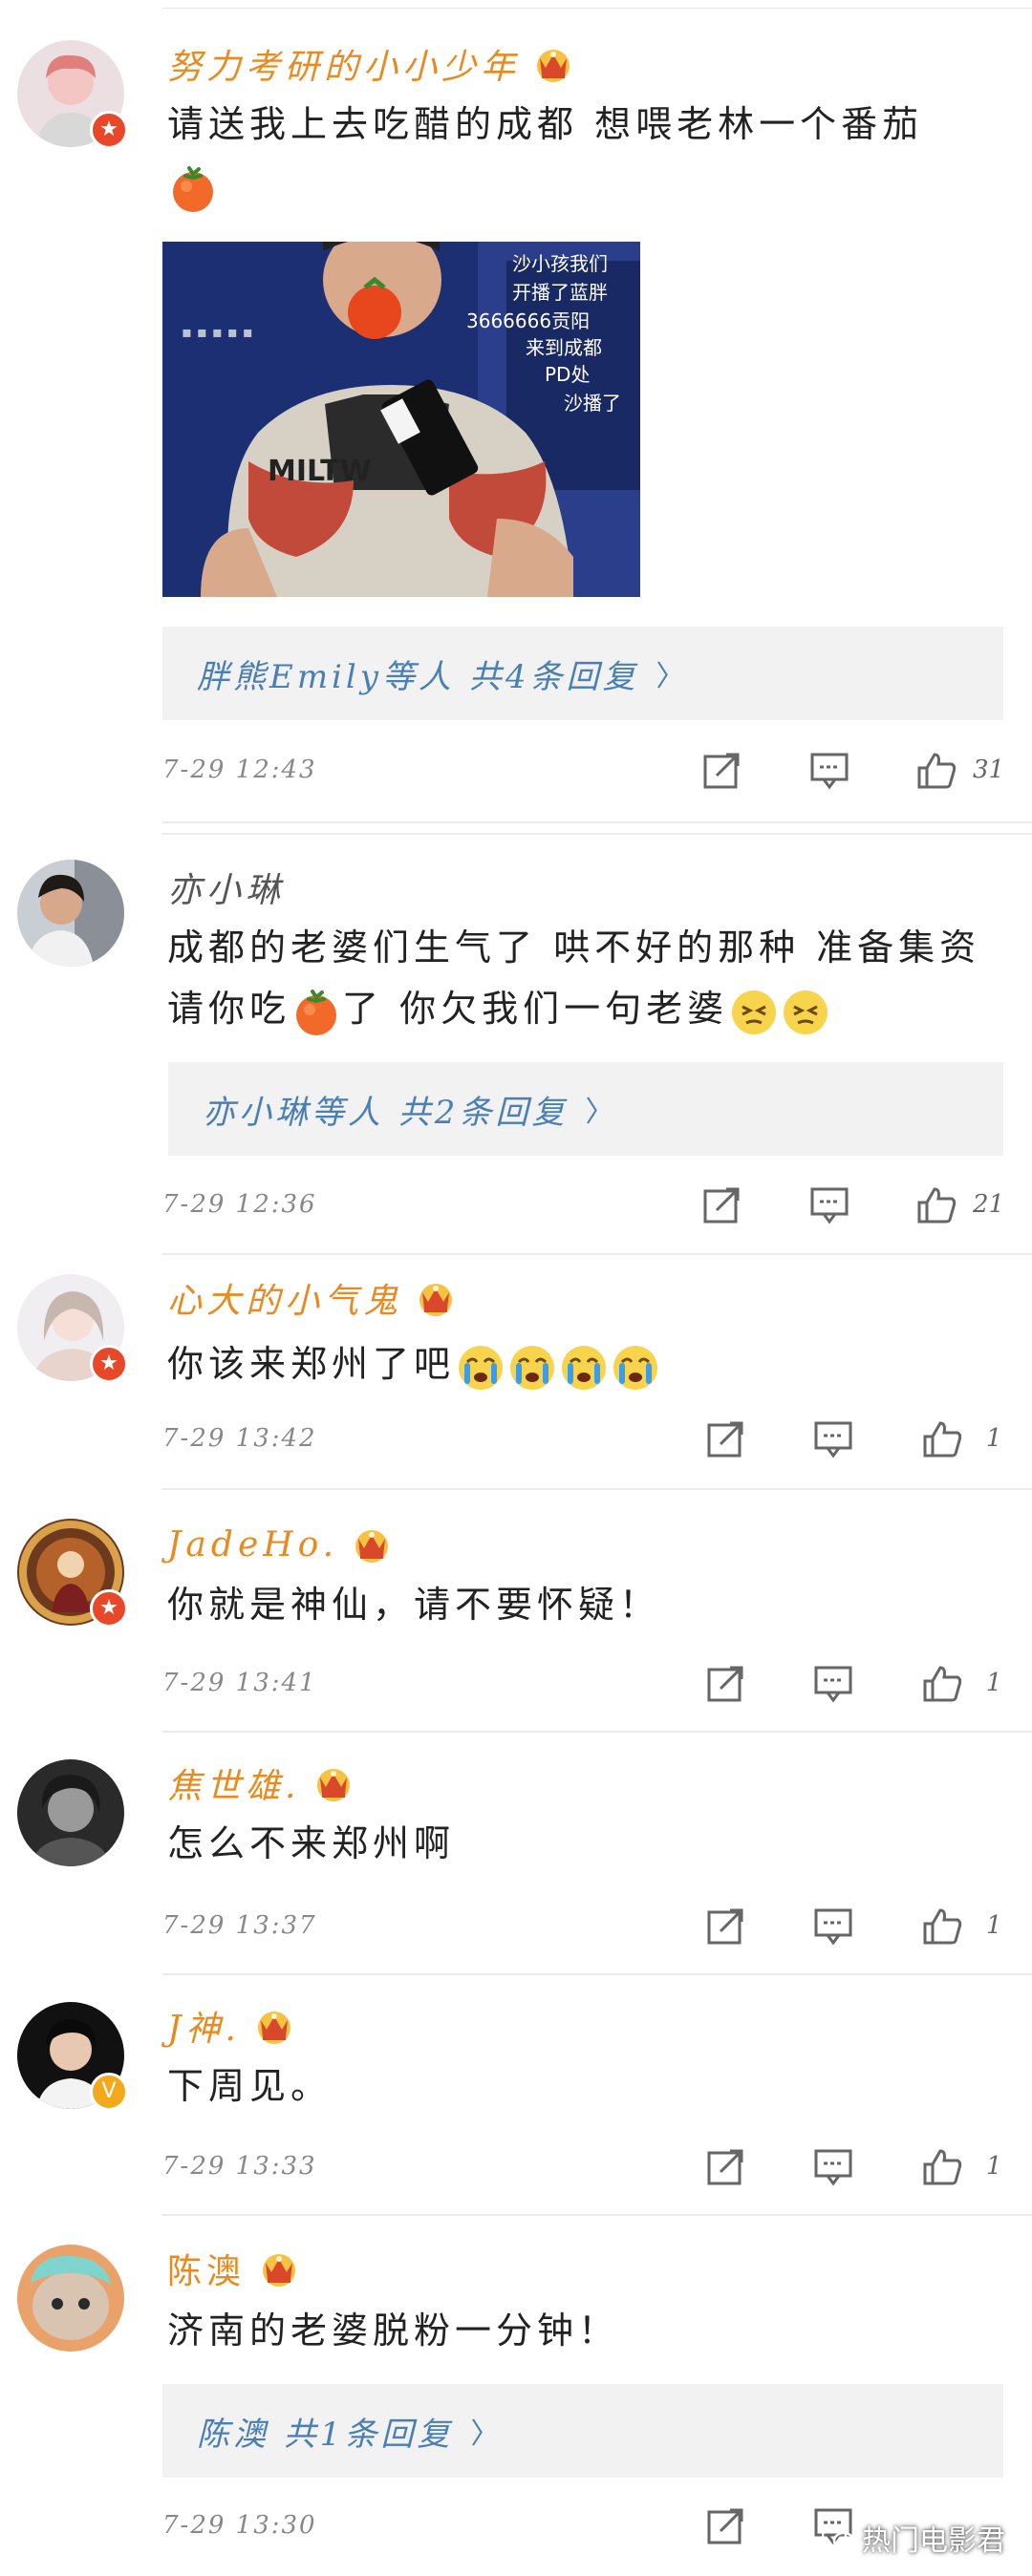 The image size is (1032, 2576). Describe the element at coordinates (240, 1438) in the screenshot. I see `timestamp: 7-29 13:42` at that location.